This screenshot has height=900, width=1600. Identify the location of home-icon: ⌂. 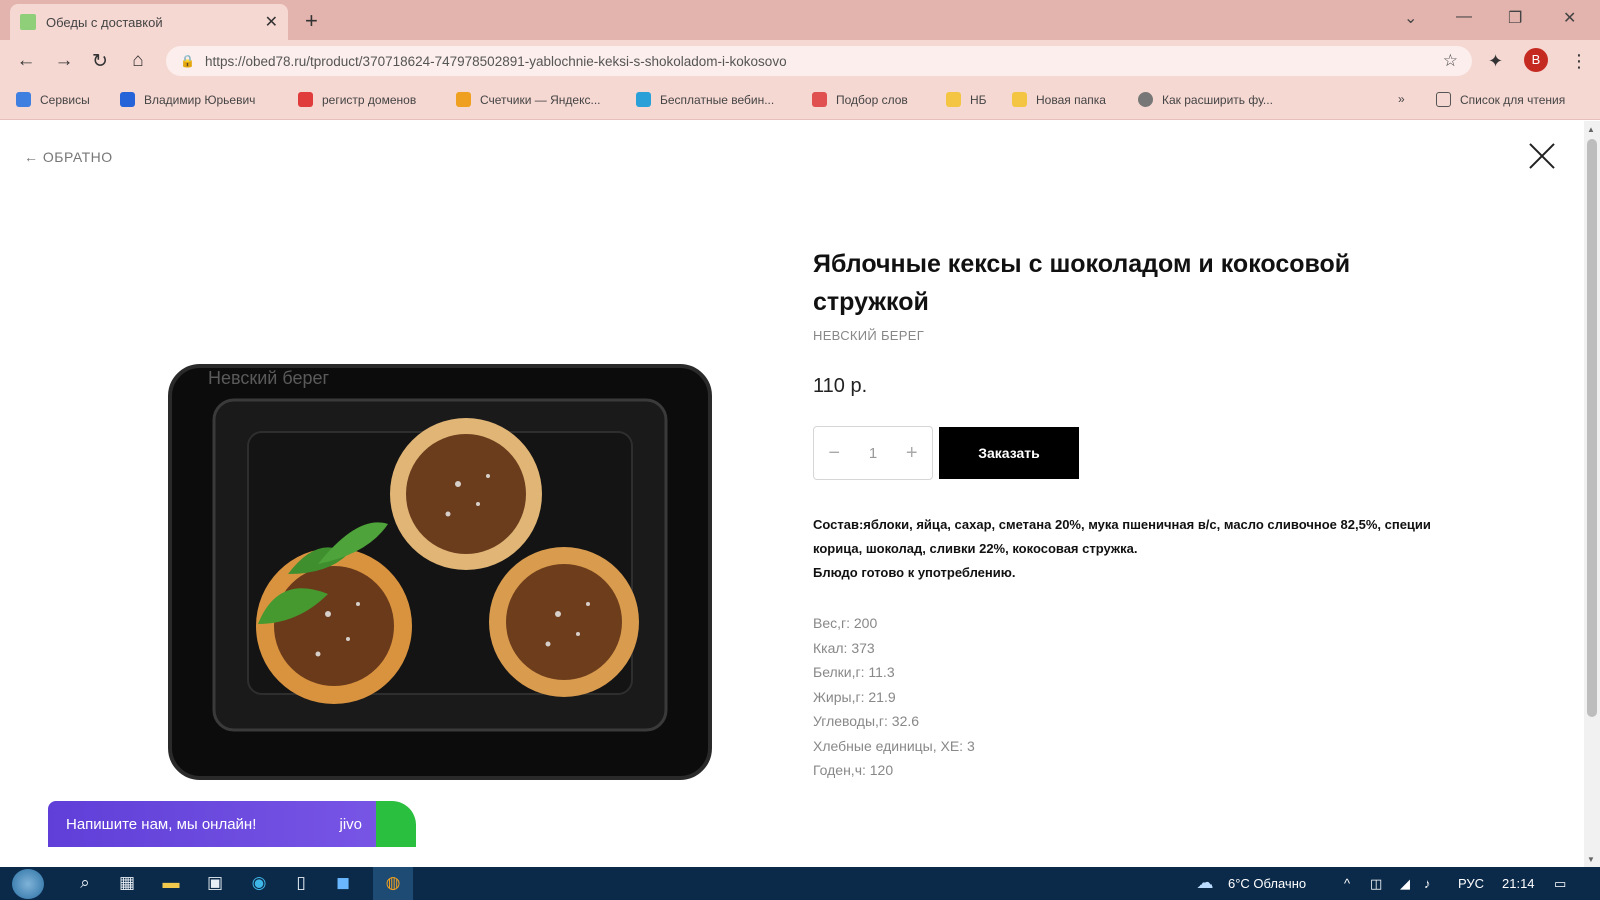
(138, 61).